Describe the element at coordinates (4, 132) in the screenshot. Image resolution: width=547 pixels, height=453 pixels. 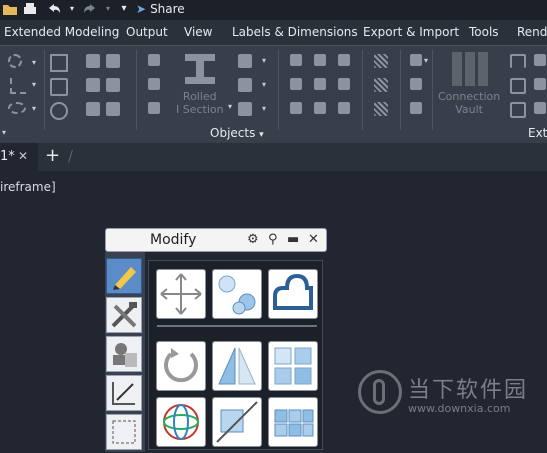
I see `panel-expand-icon: ▾` at that location.